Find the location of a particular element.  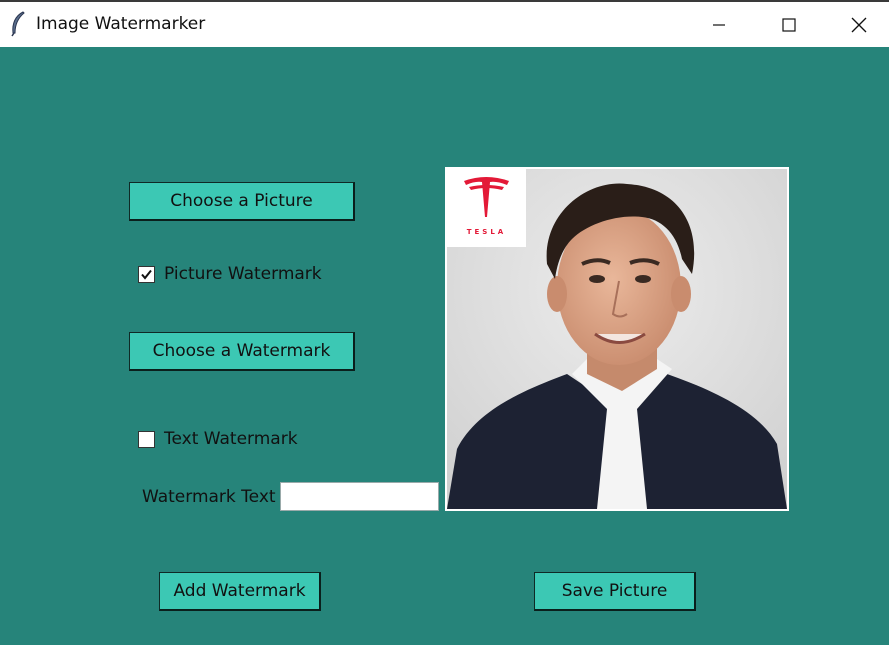

minimize-button is located at coordinates (719, 25).